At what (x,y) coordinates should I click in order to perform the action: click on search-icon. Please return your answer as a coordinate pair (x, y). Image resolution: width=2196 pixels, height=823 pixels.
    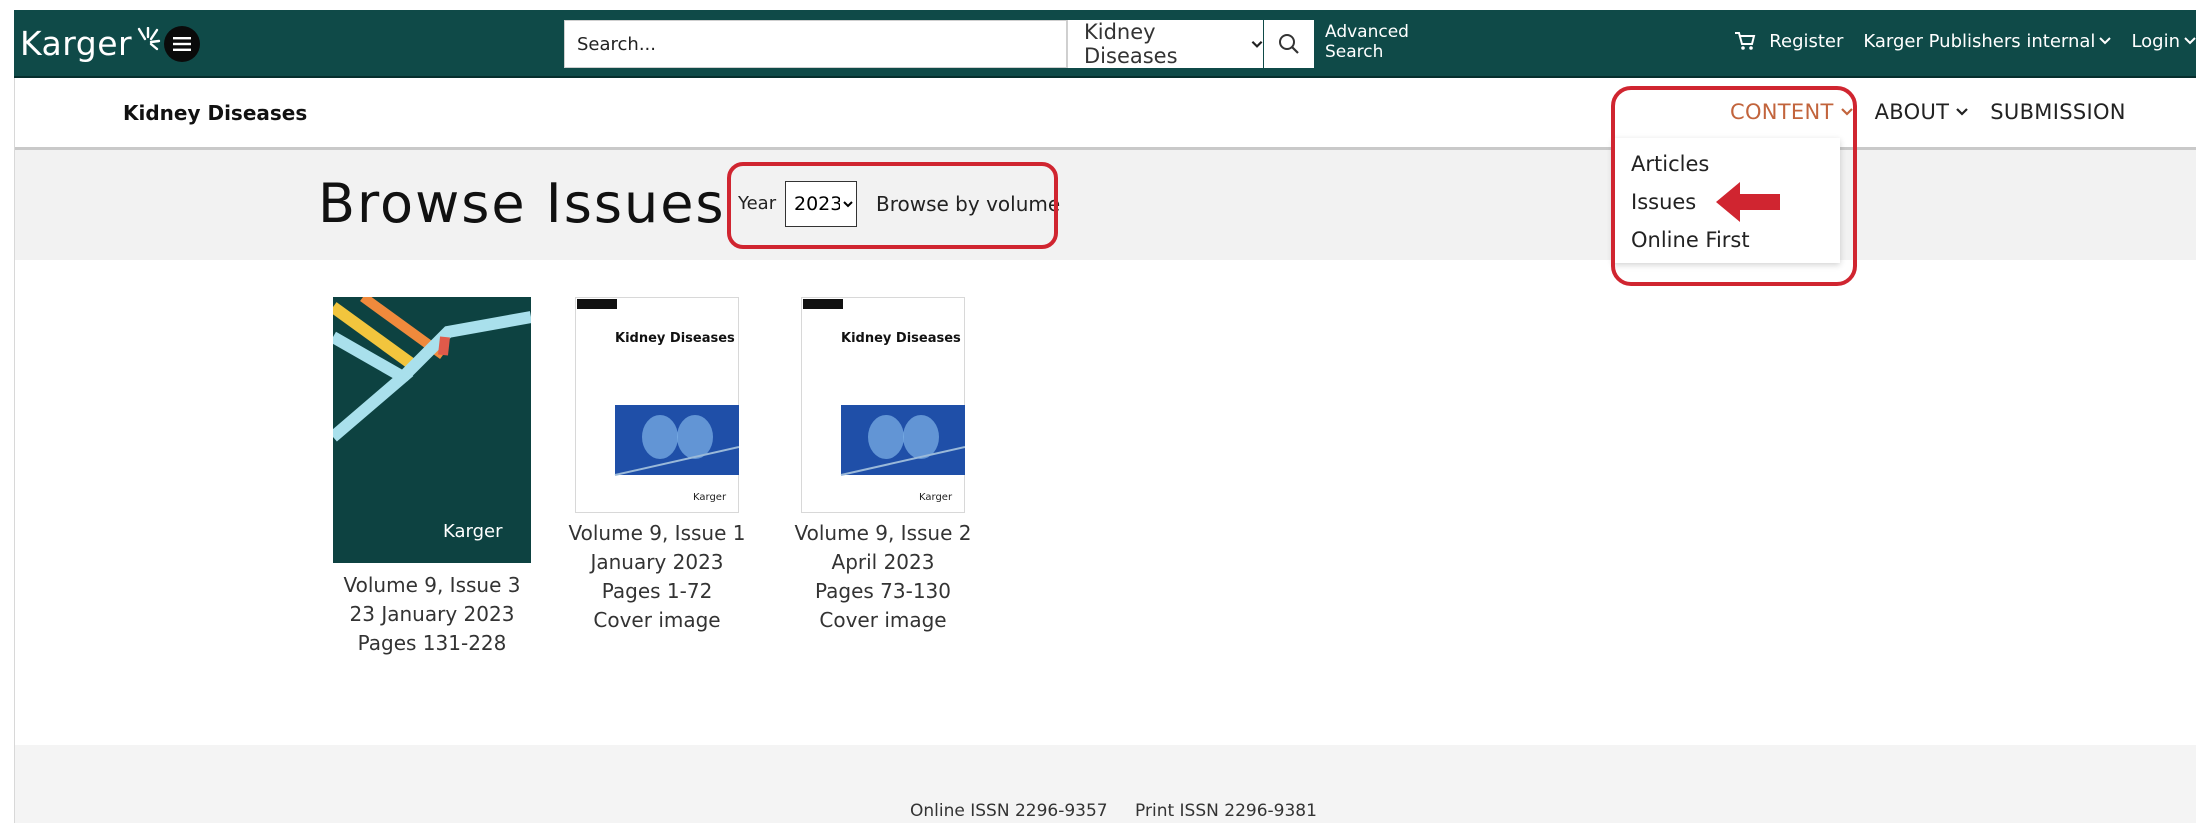
    Looking at the image, I should click on (1289, 44).